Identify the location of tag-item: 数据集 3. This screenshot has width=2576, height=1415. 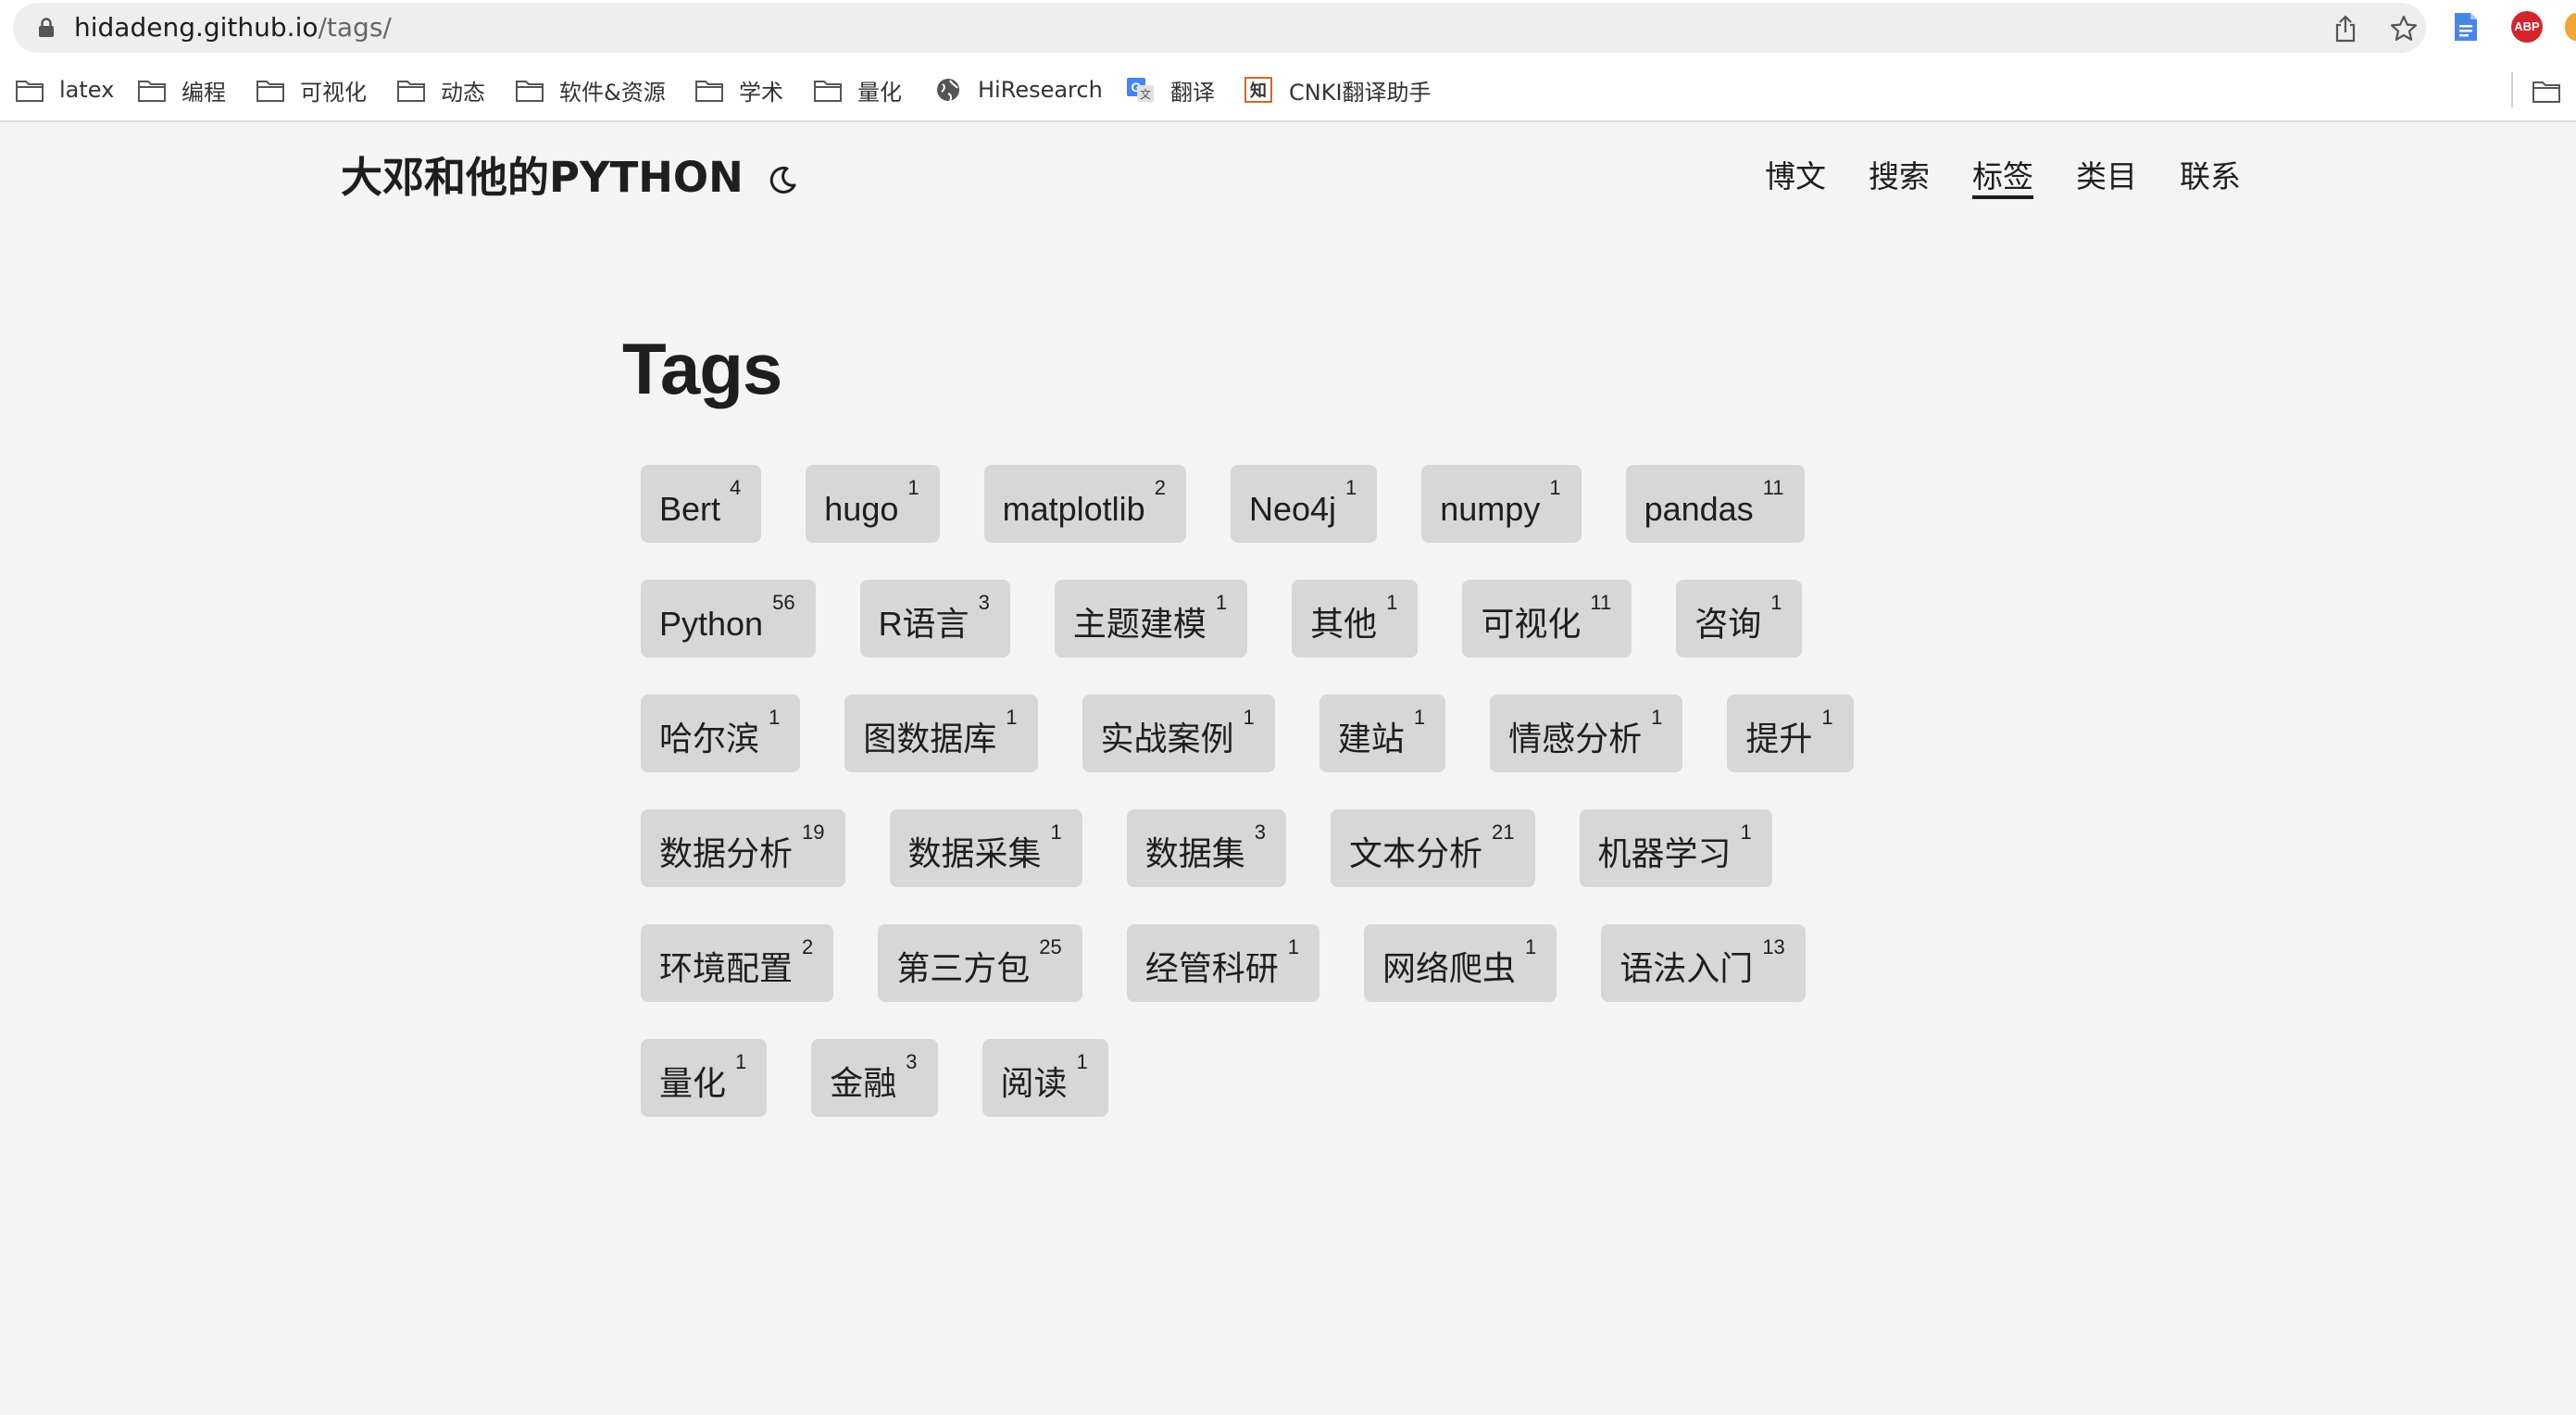
(1206, 848).